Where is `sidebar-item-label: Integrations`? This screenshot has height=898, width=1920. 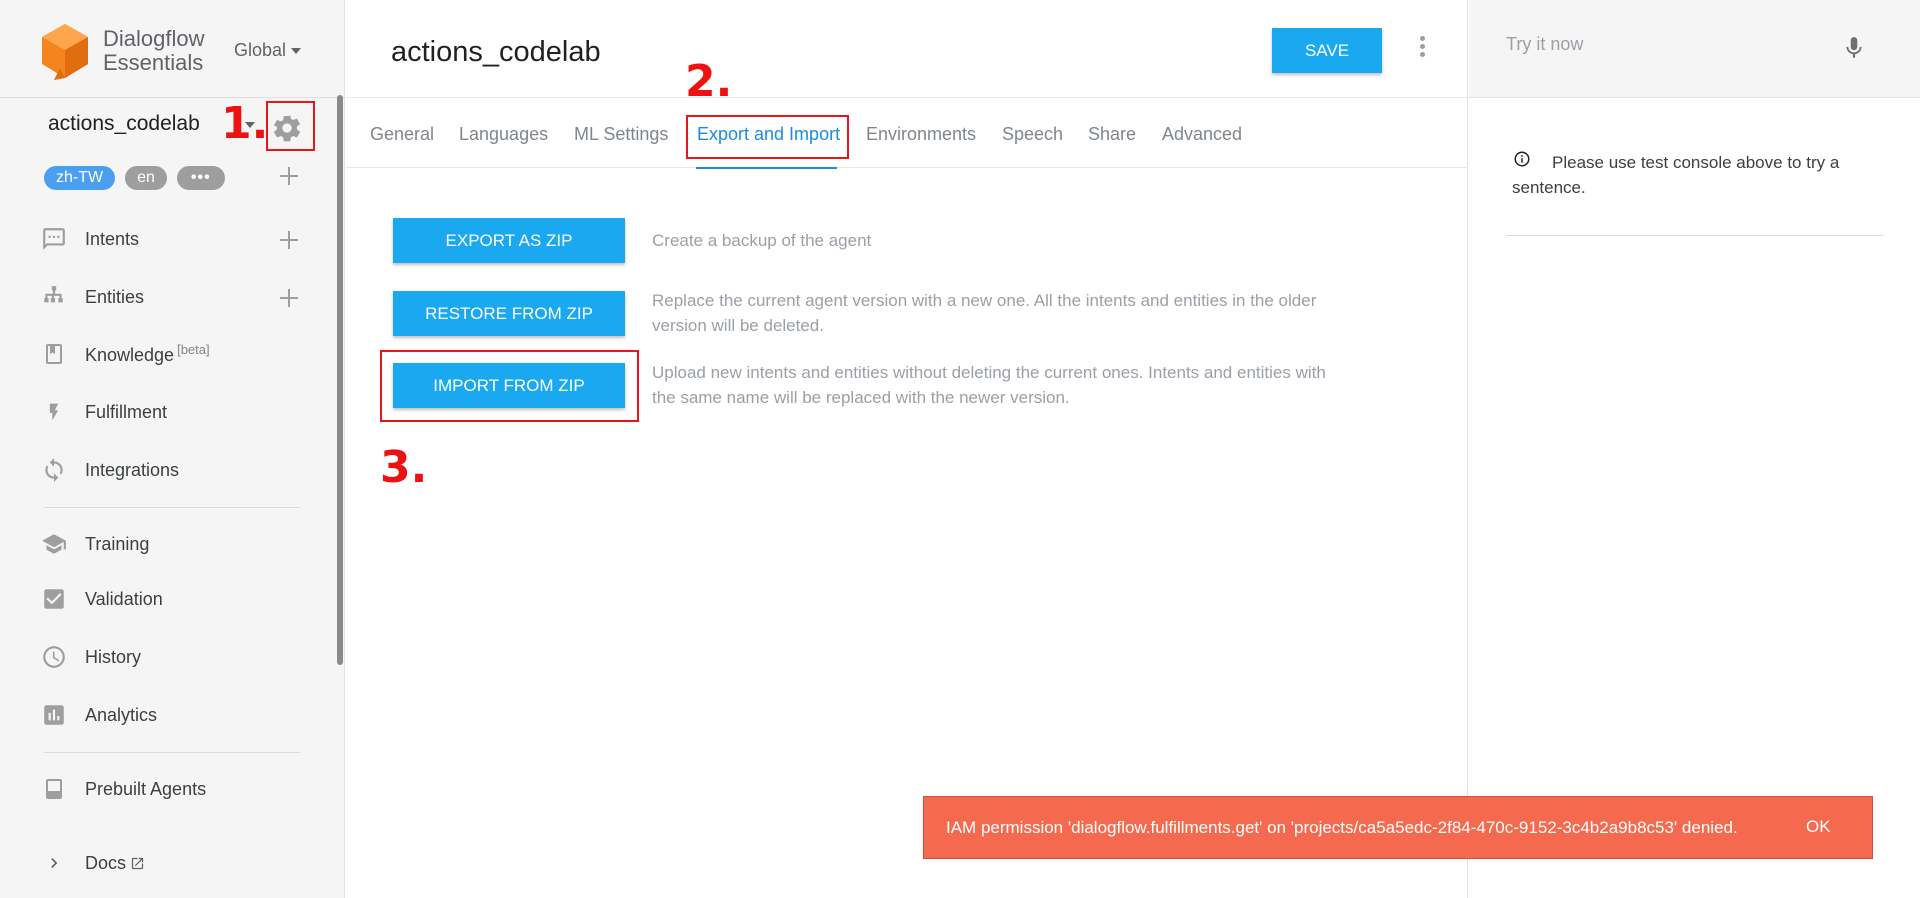
sidebar-item-label: Integrations is located at coordinates (132, 469).